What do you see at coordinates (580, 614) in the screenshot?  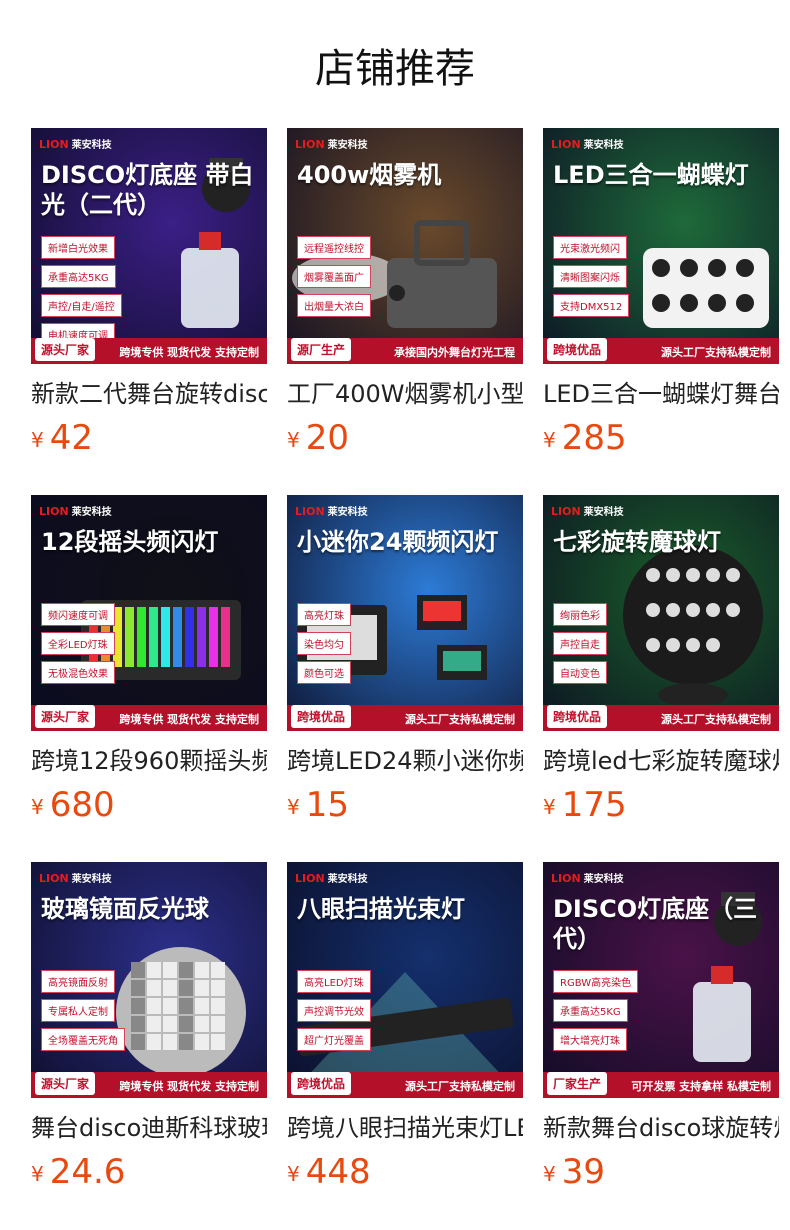 I see `feature-tag: 绚丽色彩` at bounding box center [580, 614].